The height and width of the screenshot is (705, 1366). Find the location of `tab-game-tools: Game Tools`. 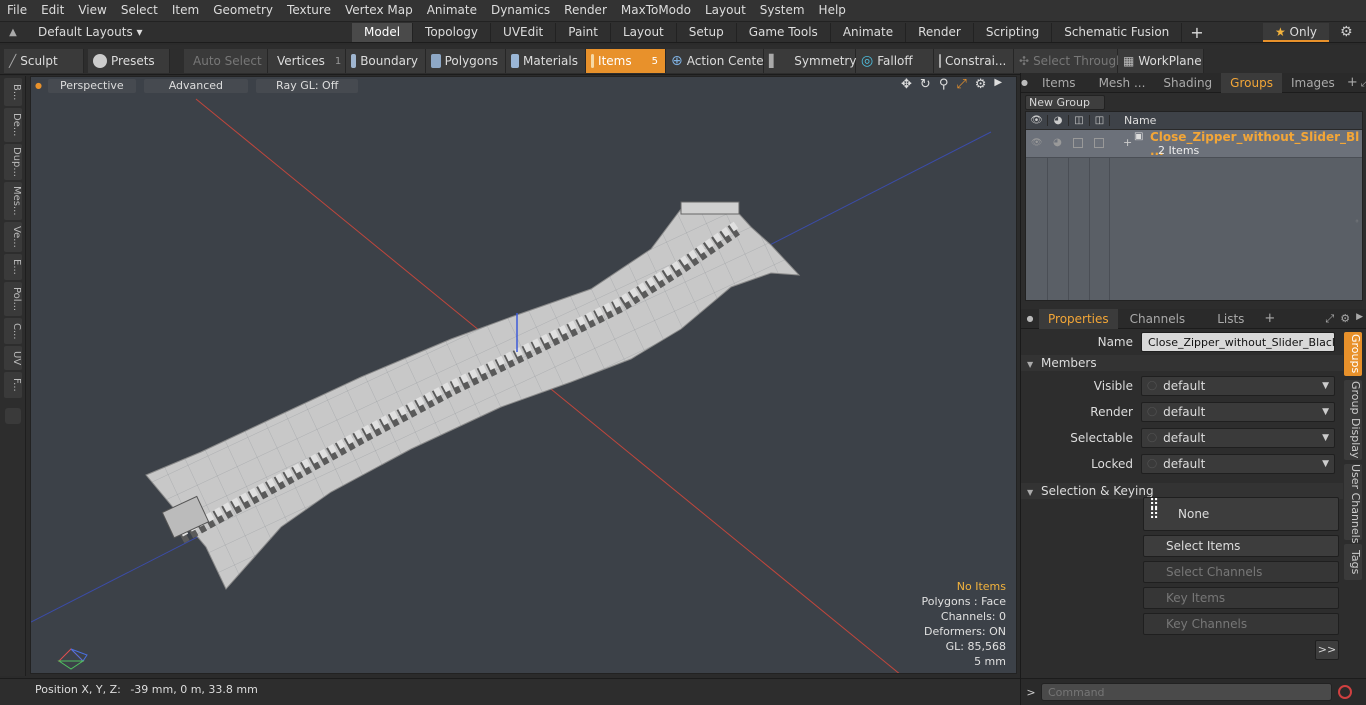

tab-game-tools: Game Tools is located at coordinates (784, 32).